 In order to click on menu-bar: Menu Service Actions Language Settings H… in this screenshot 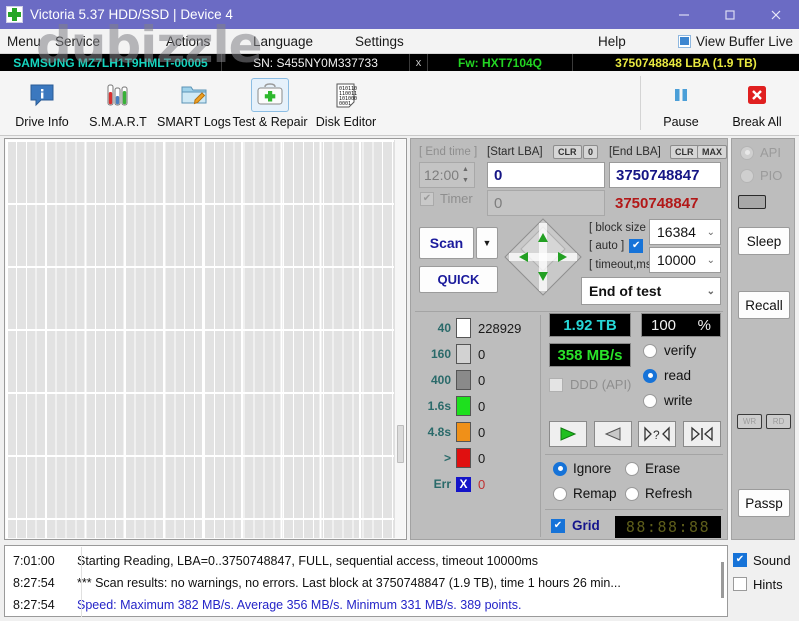, I will do `click(399, 41)`.